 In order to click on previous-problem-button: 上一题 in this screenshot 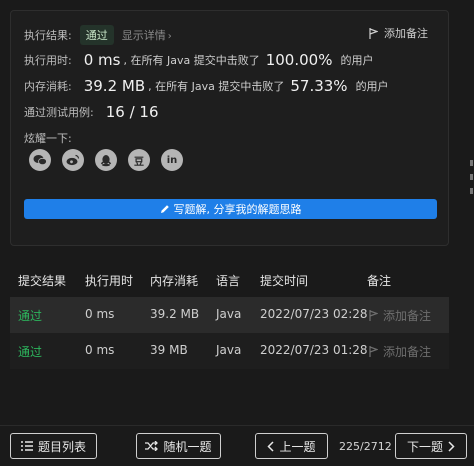, I will do `click(291, 446)`.